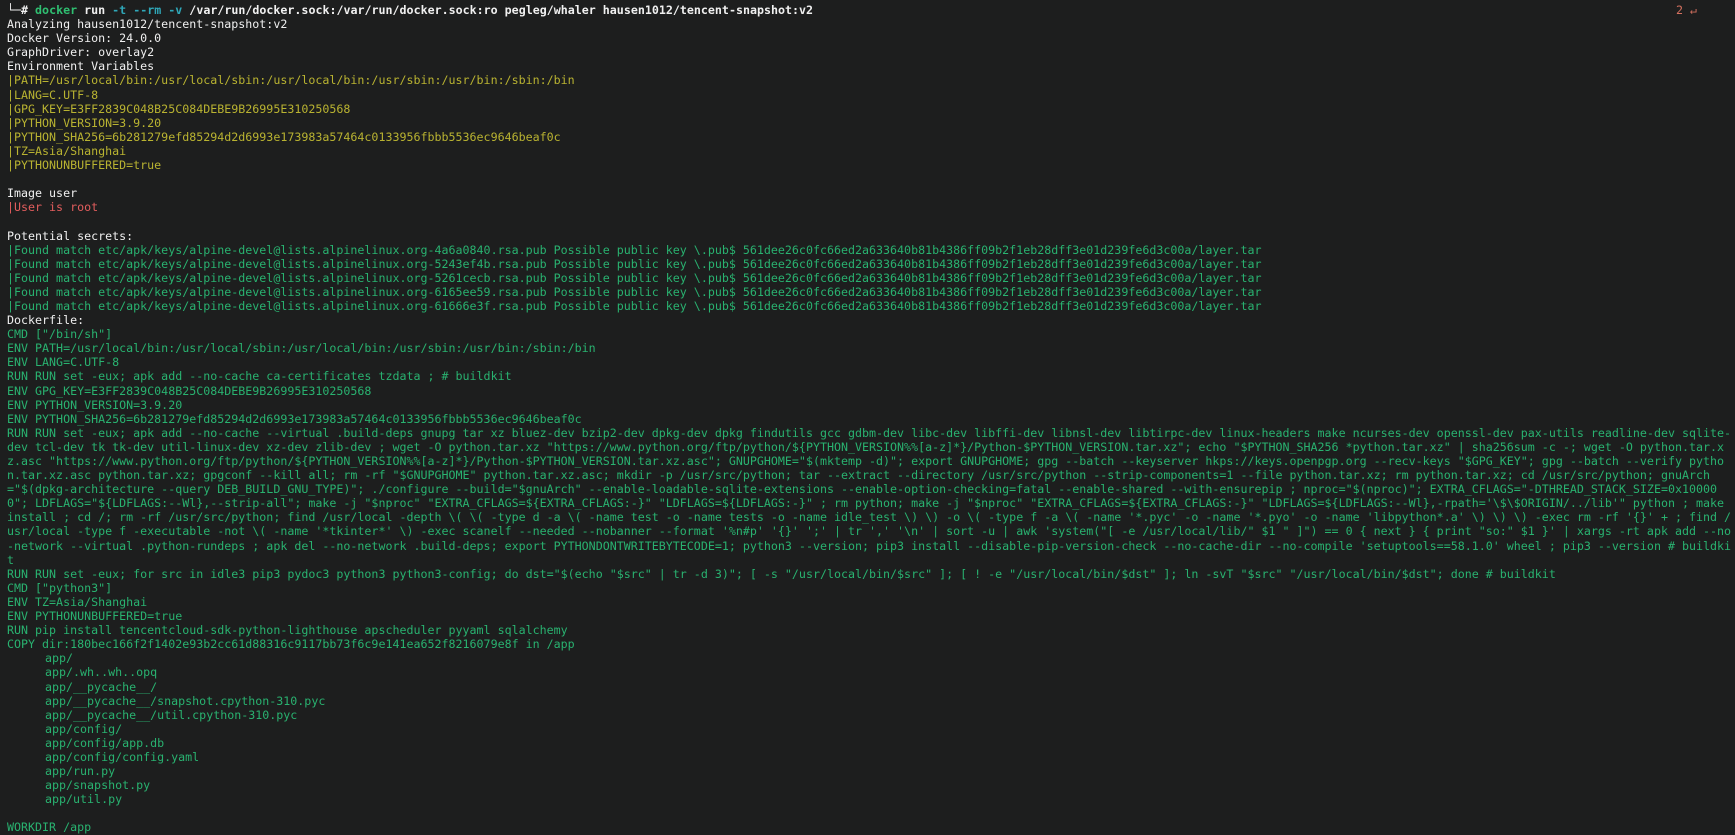 The image size is (1735, 835). What do you see at coordinates (95, 616) in the screenshot?
I see `dockerfile-text: ENV PYTHONUNBUFFERED=true` at bounding box center [95, 616].